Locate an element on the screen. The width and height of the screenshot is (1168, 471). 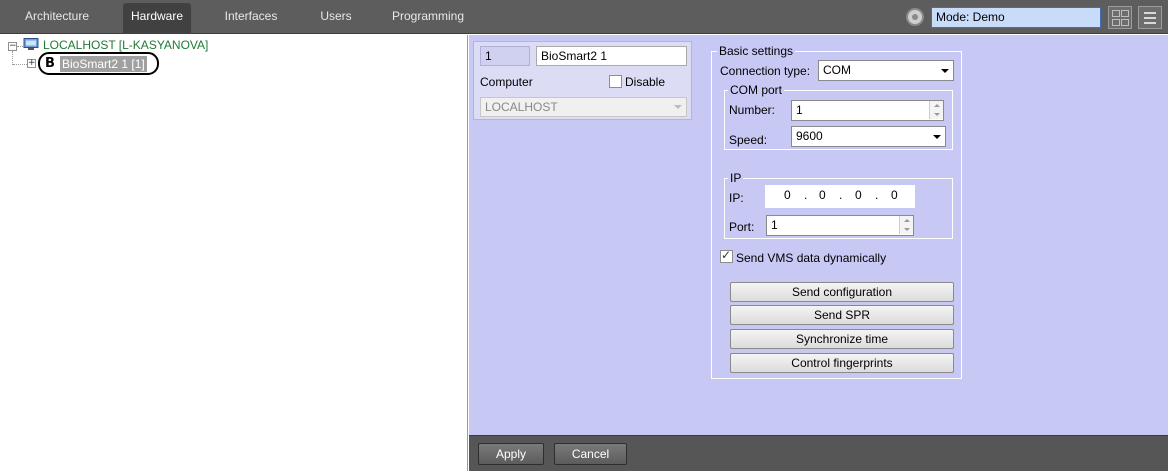
tab-users: Users is located at coordinates (336, 18).